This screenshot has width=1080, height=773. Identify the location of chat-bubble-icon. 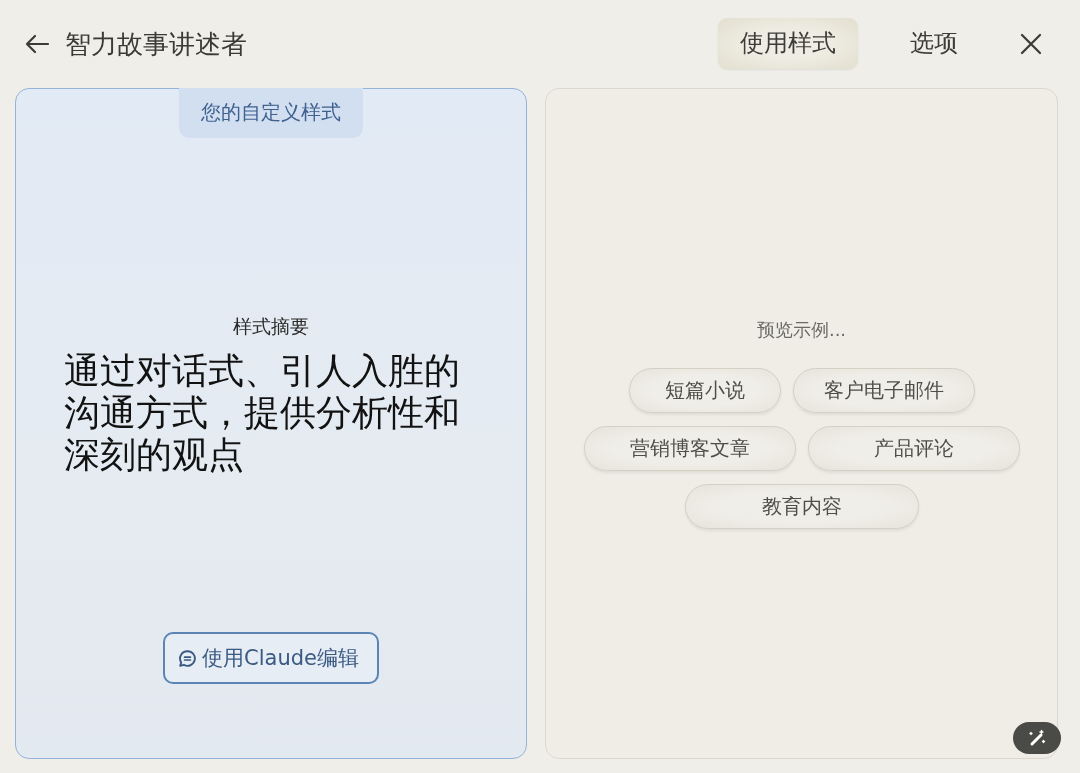
(188, 658).